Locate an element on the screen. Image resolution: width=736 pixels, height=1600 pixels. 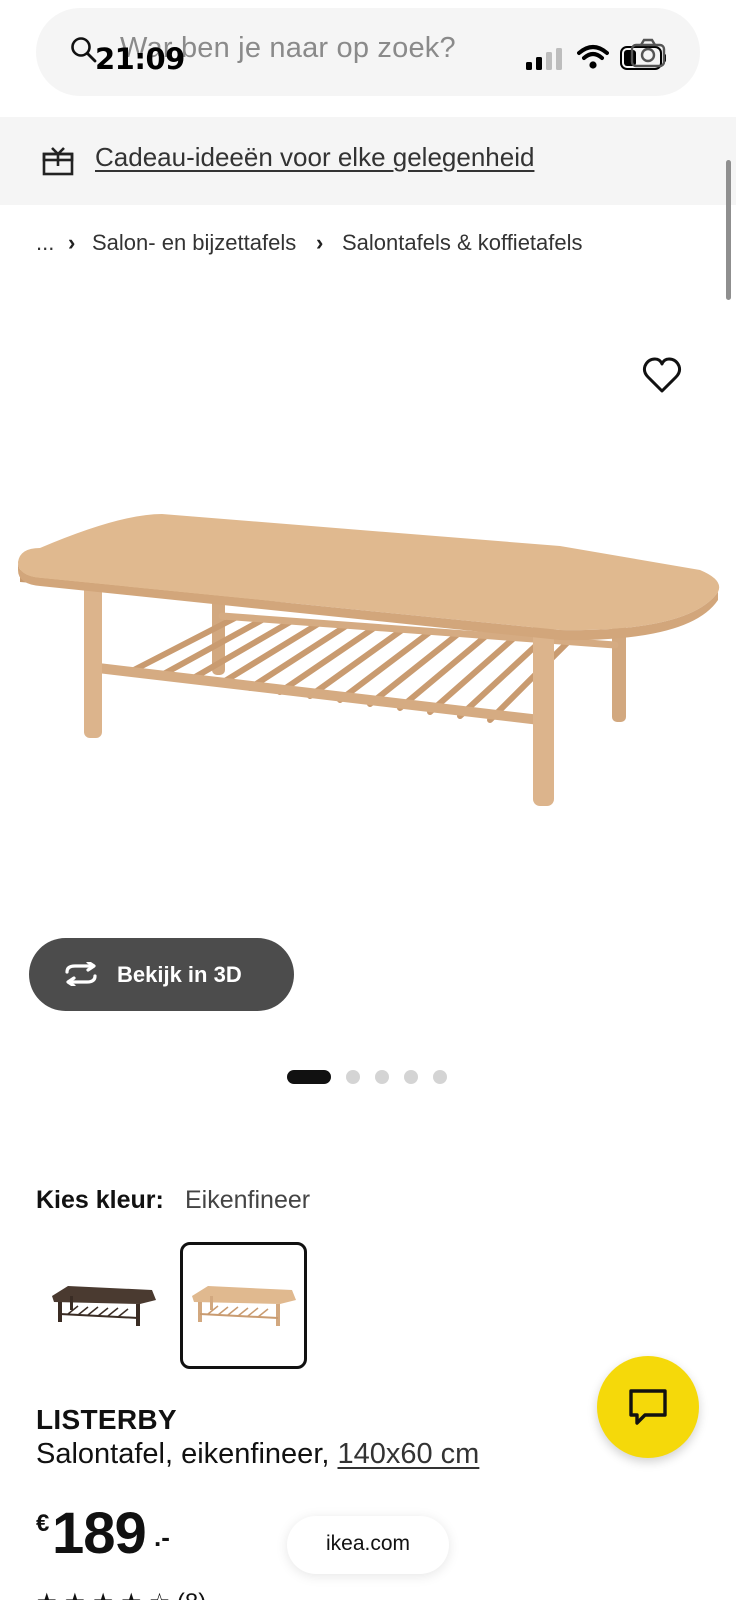
price-suffix: .- is located at coordinates (162, 1537).